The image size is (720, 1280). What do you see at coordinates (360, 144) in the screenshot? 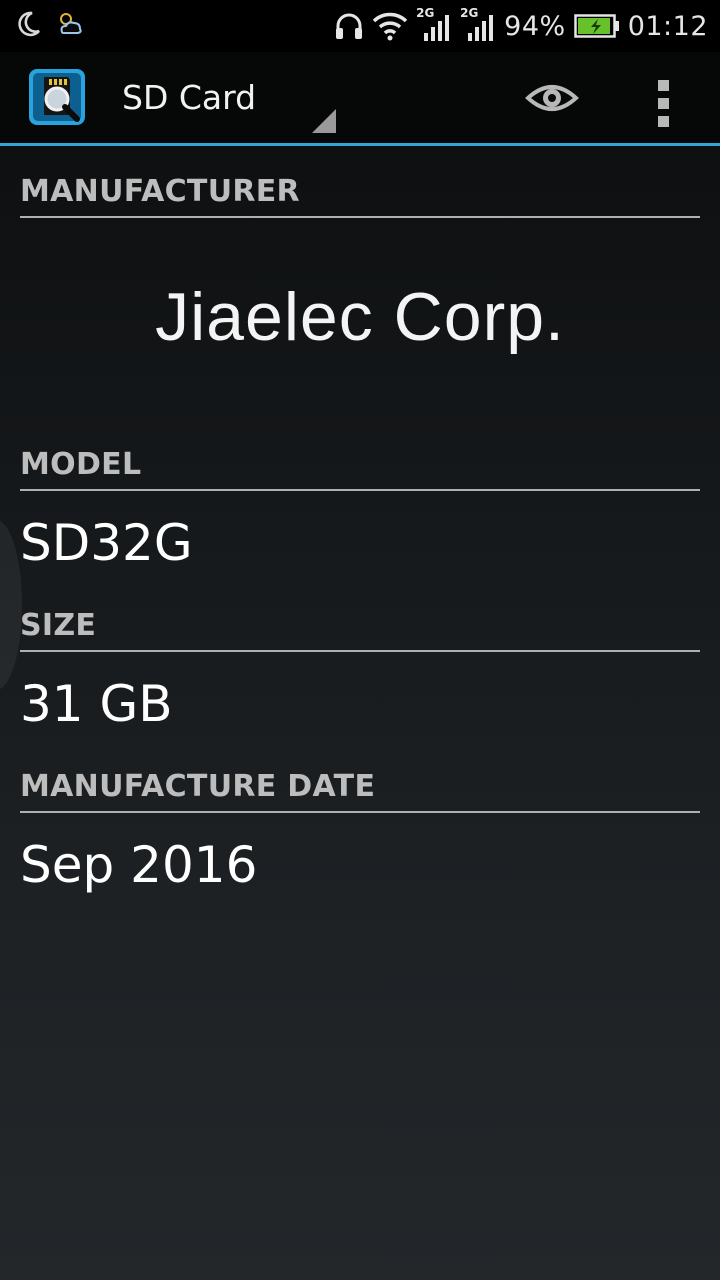
I see `action-bar-divider` at bounding box center [360, 144].